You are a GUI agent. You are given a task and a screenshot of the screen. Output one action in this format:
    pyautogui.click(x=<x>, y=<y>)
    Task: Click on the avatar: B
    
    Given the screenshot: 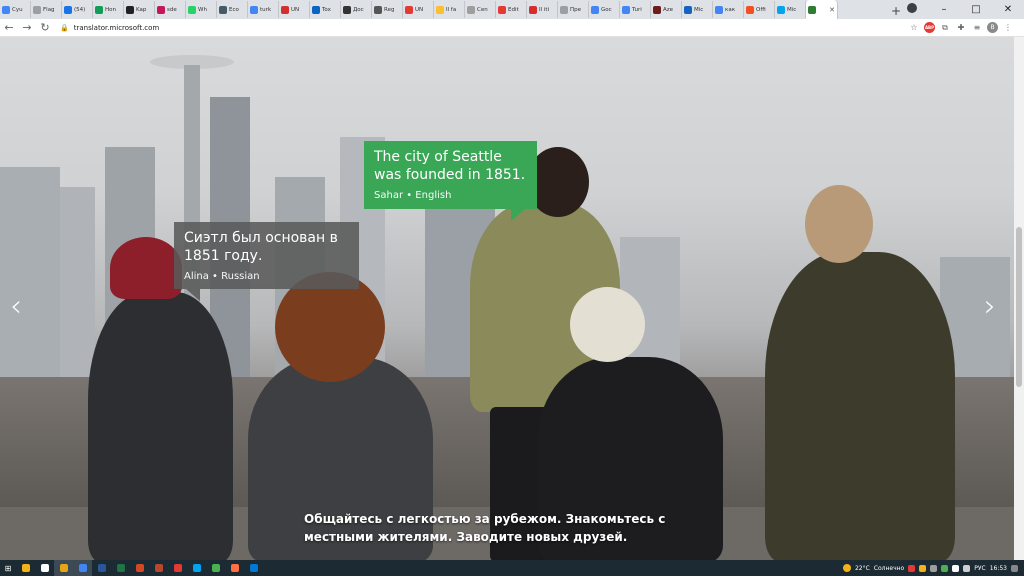 What is the action you would take?
    pyautogui.click(x=992, y=27)
    